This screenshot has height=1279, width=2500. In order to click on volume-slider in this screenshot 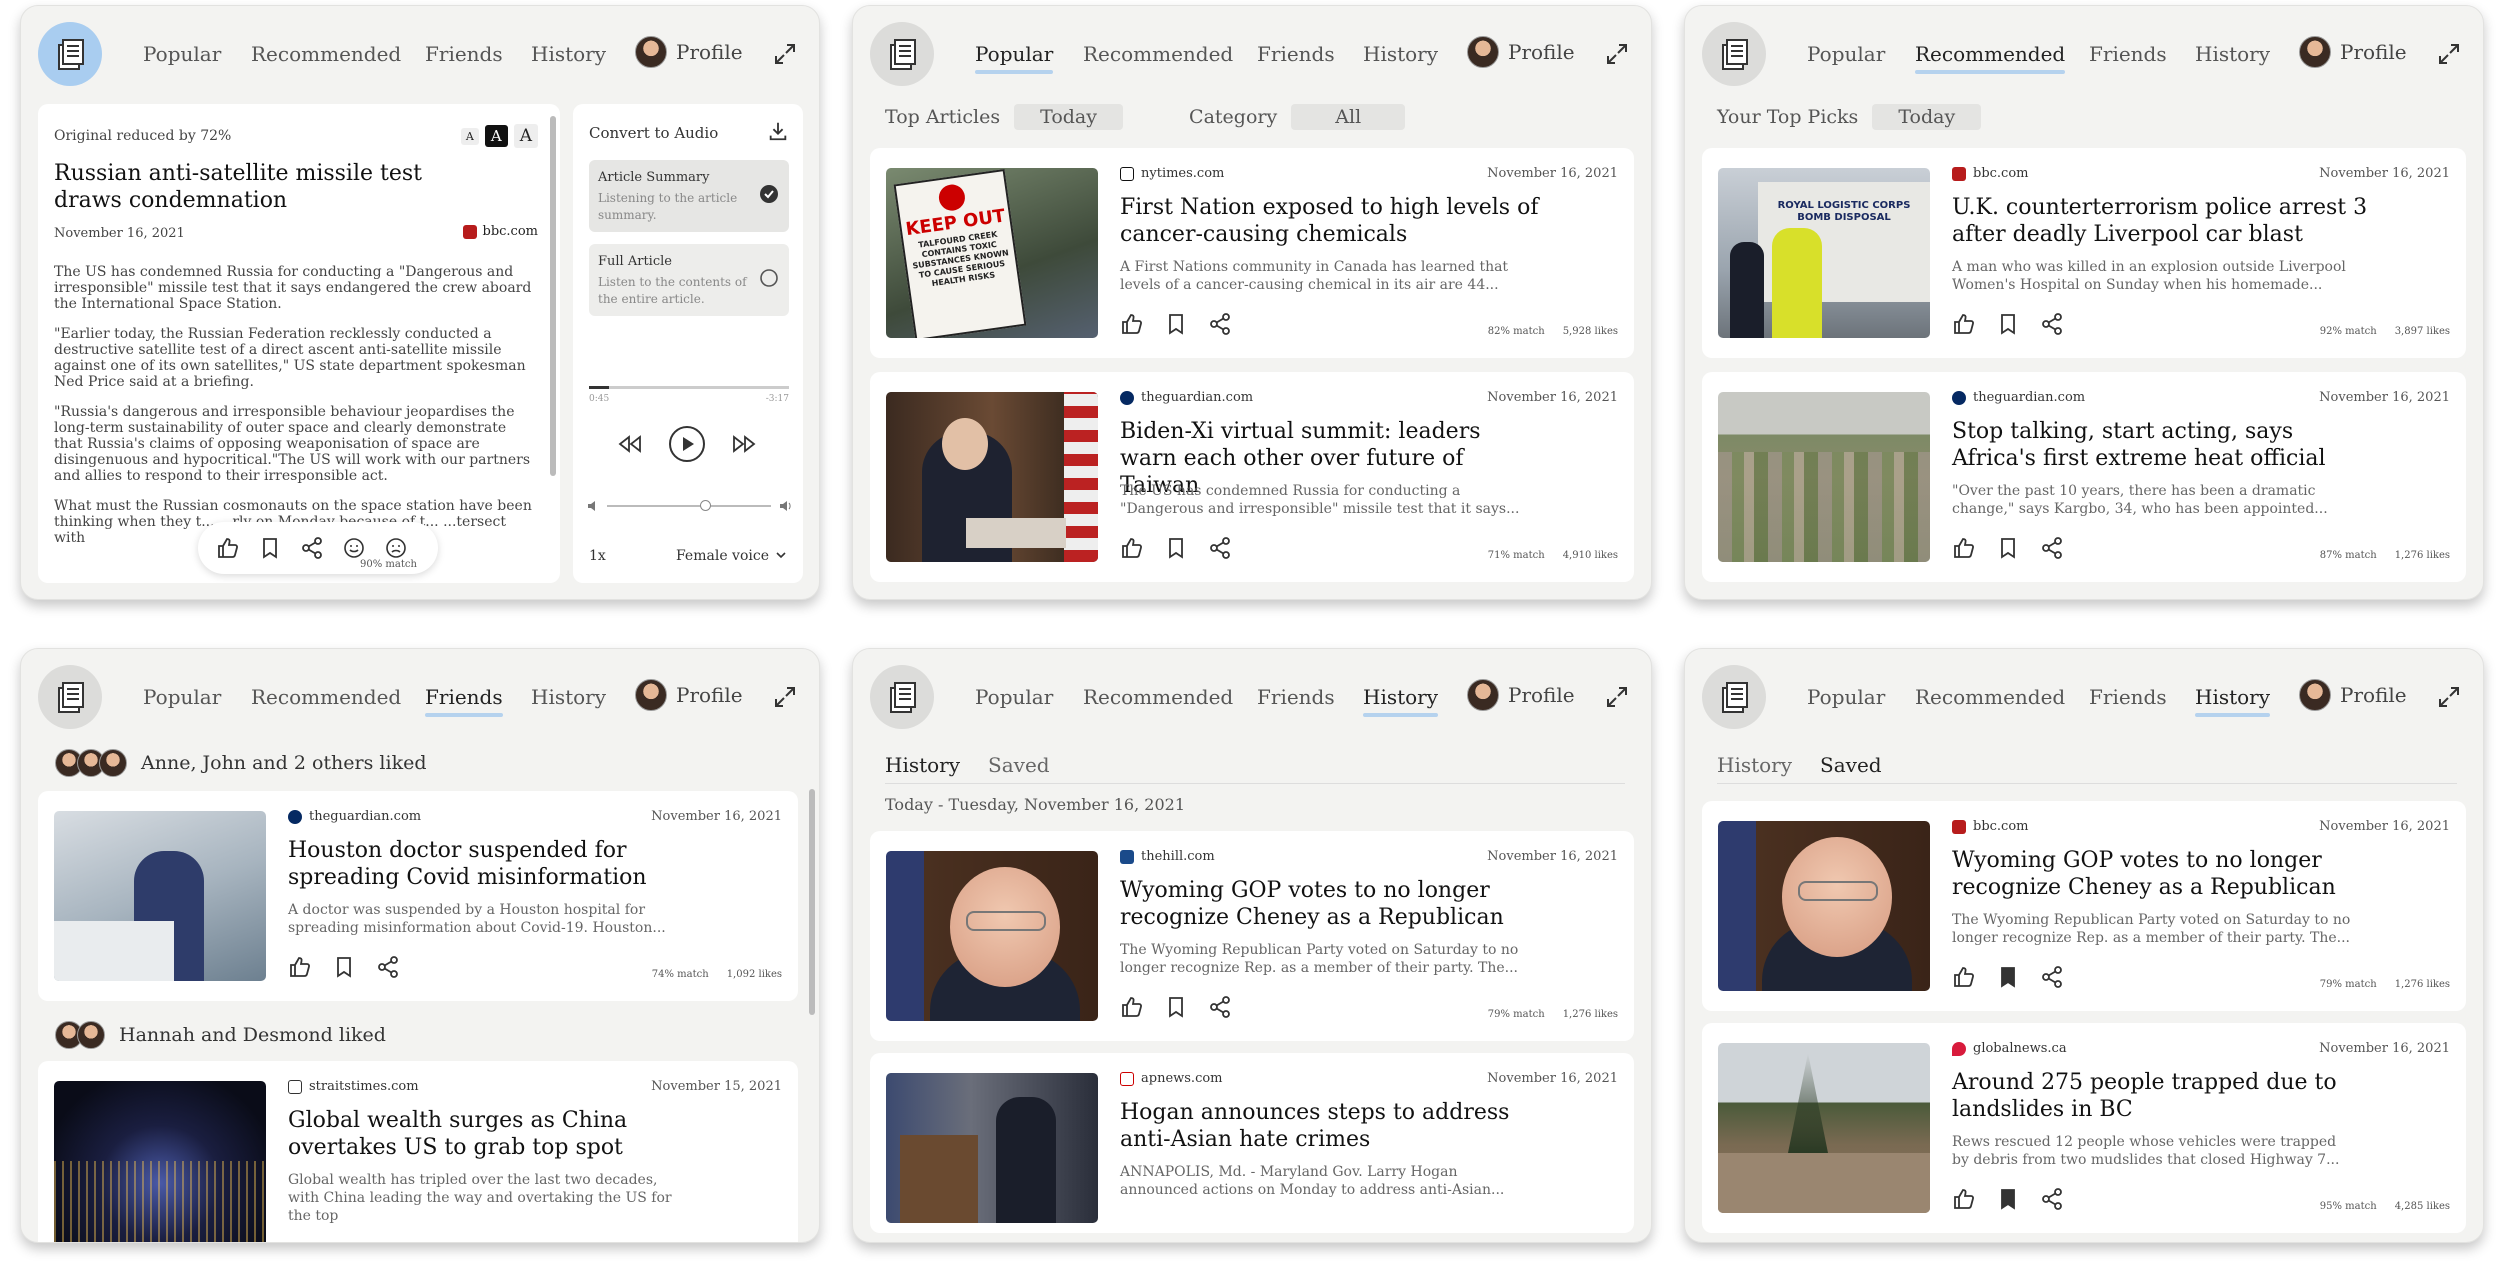, I will do `click(689, 505)`.